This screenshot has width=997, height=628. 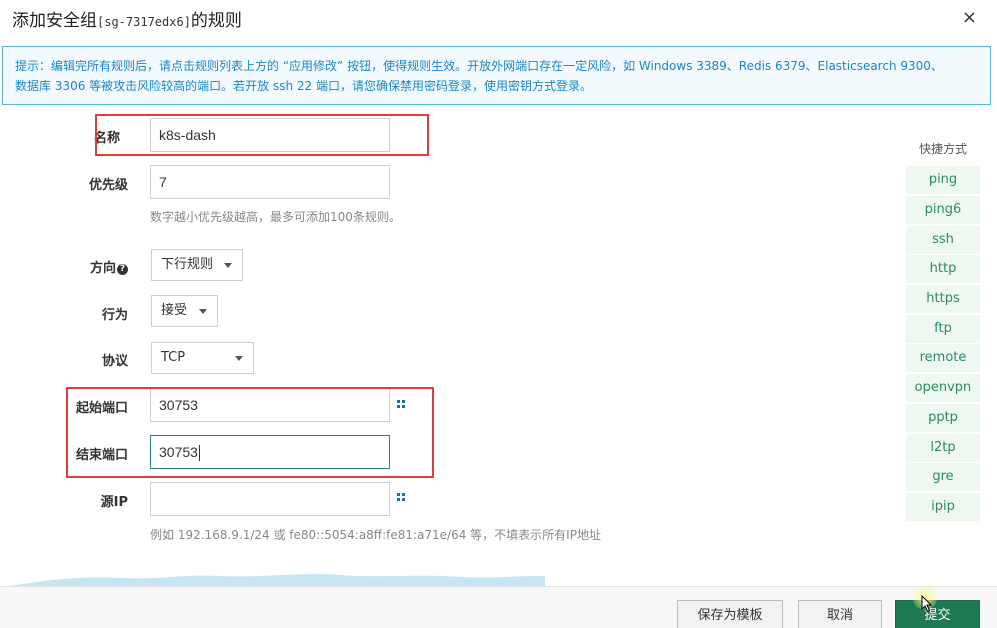 What do you see at coordinates (174, 310) in the screenshot?
I see `action-value: 接受` at bounding box center [174, 310].